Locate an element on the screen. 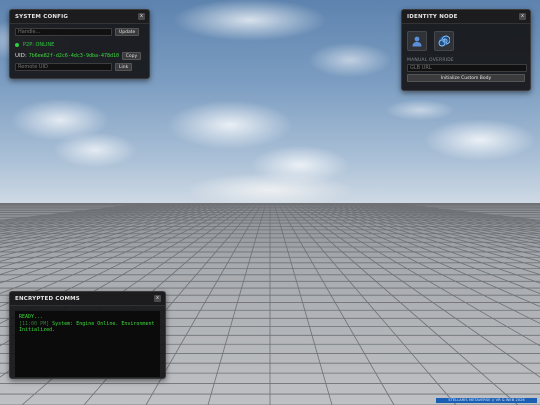 The image size is (540, 405). update-button: Update is located at coordinates (127, 32).